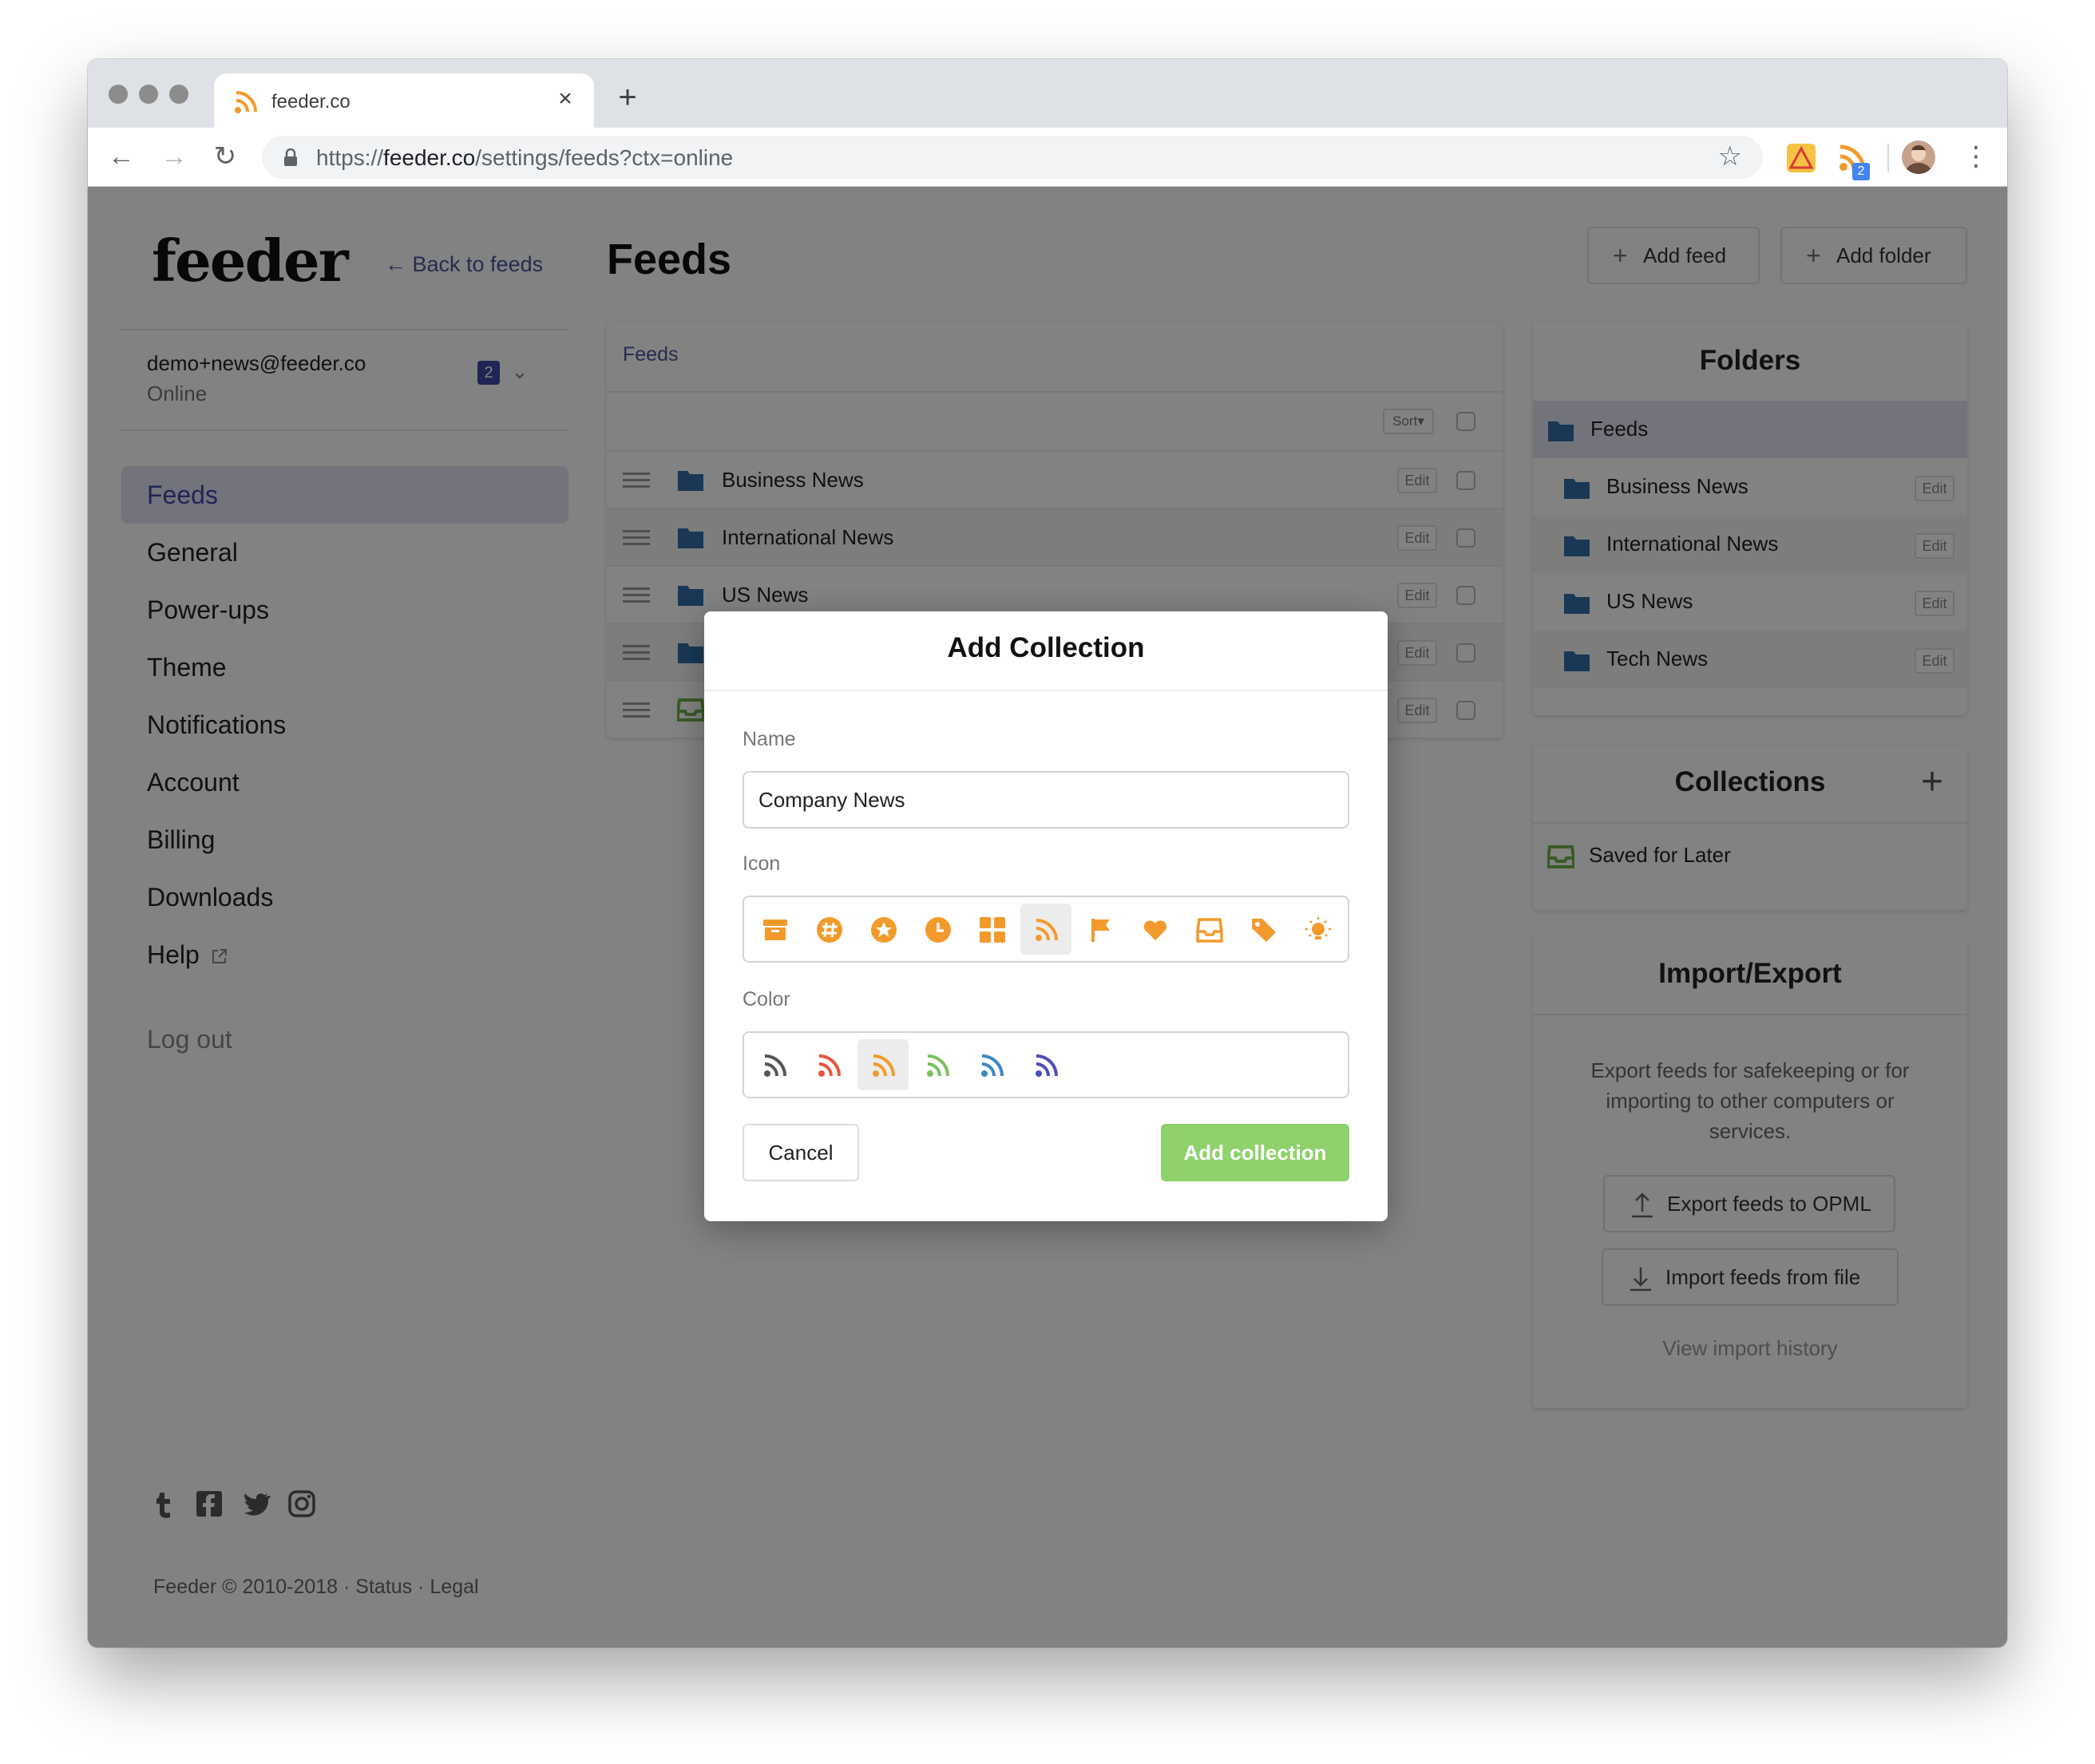 The image size is (2095, 1764). I want to click on color-option-orange, so click(883, 1064).